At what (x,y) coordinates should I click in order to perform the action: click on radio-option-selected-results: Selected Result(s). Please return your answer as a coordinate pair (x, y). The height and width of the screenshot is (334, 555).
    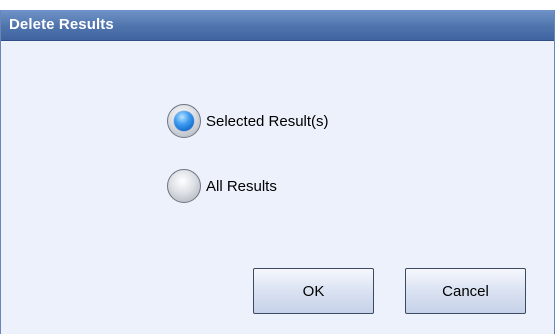
    Looking at the image, I should click on (248, 121).